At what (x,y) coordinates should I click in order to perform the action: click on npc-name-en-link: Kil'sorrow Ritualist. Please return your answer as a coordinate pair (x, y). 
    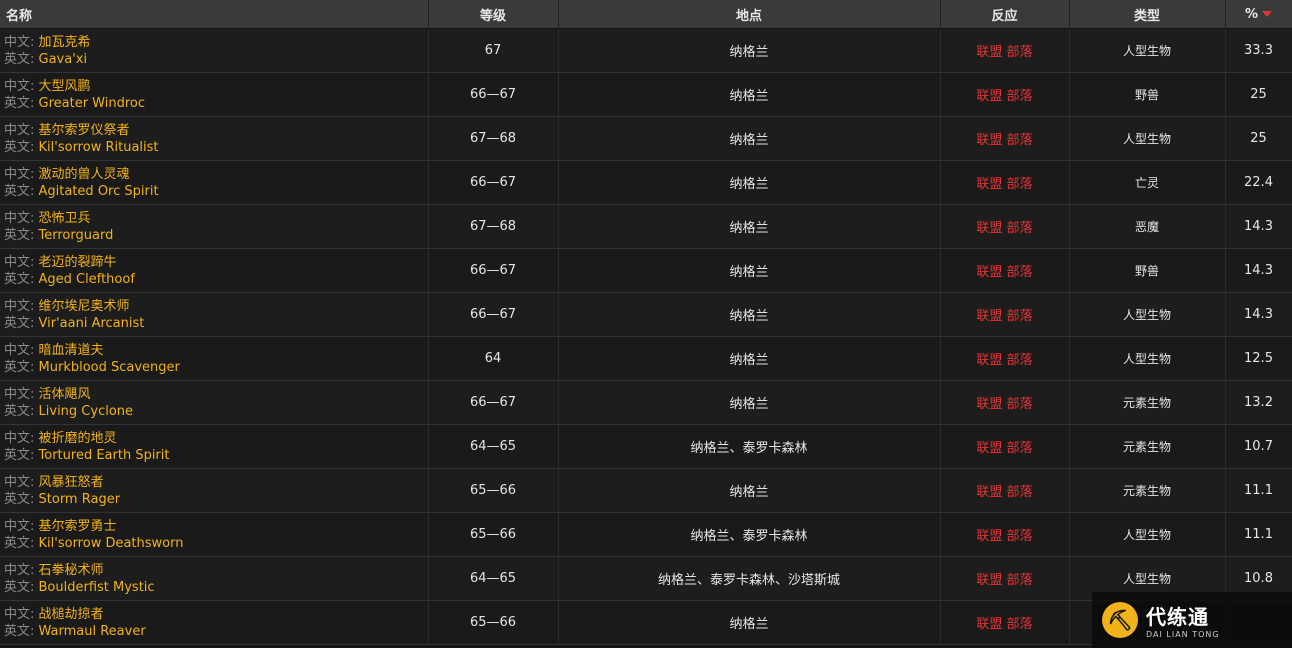
    Looking at the image, I should click on (99, 147).